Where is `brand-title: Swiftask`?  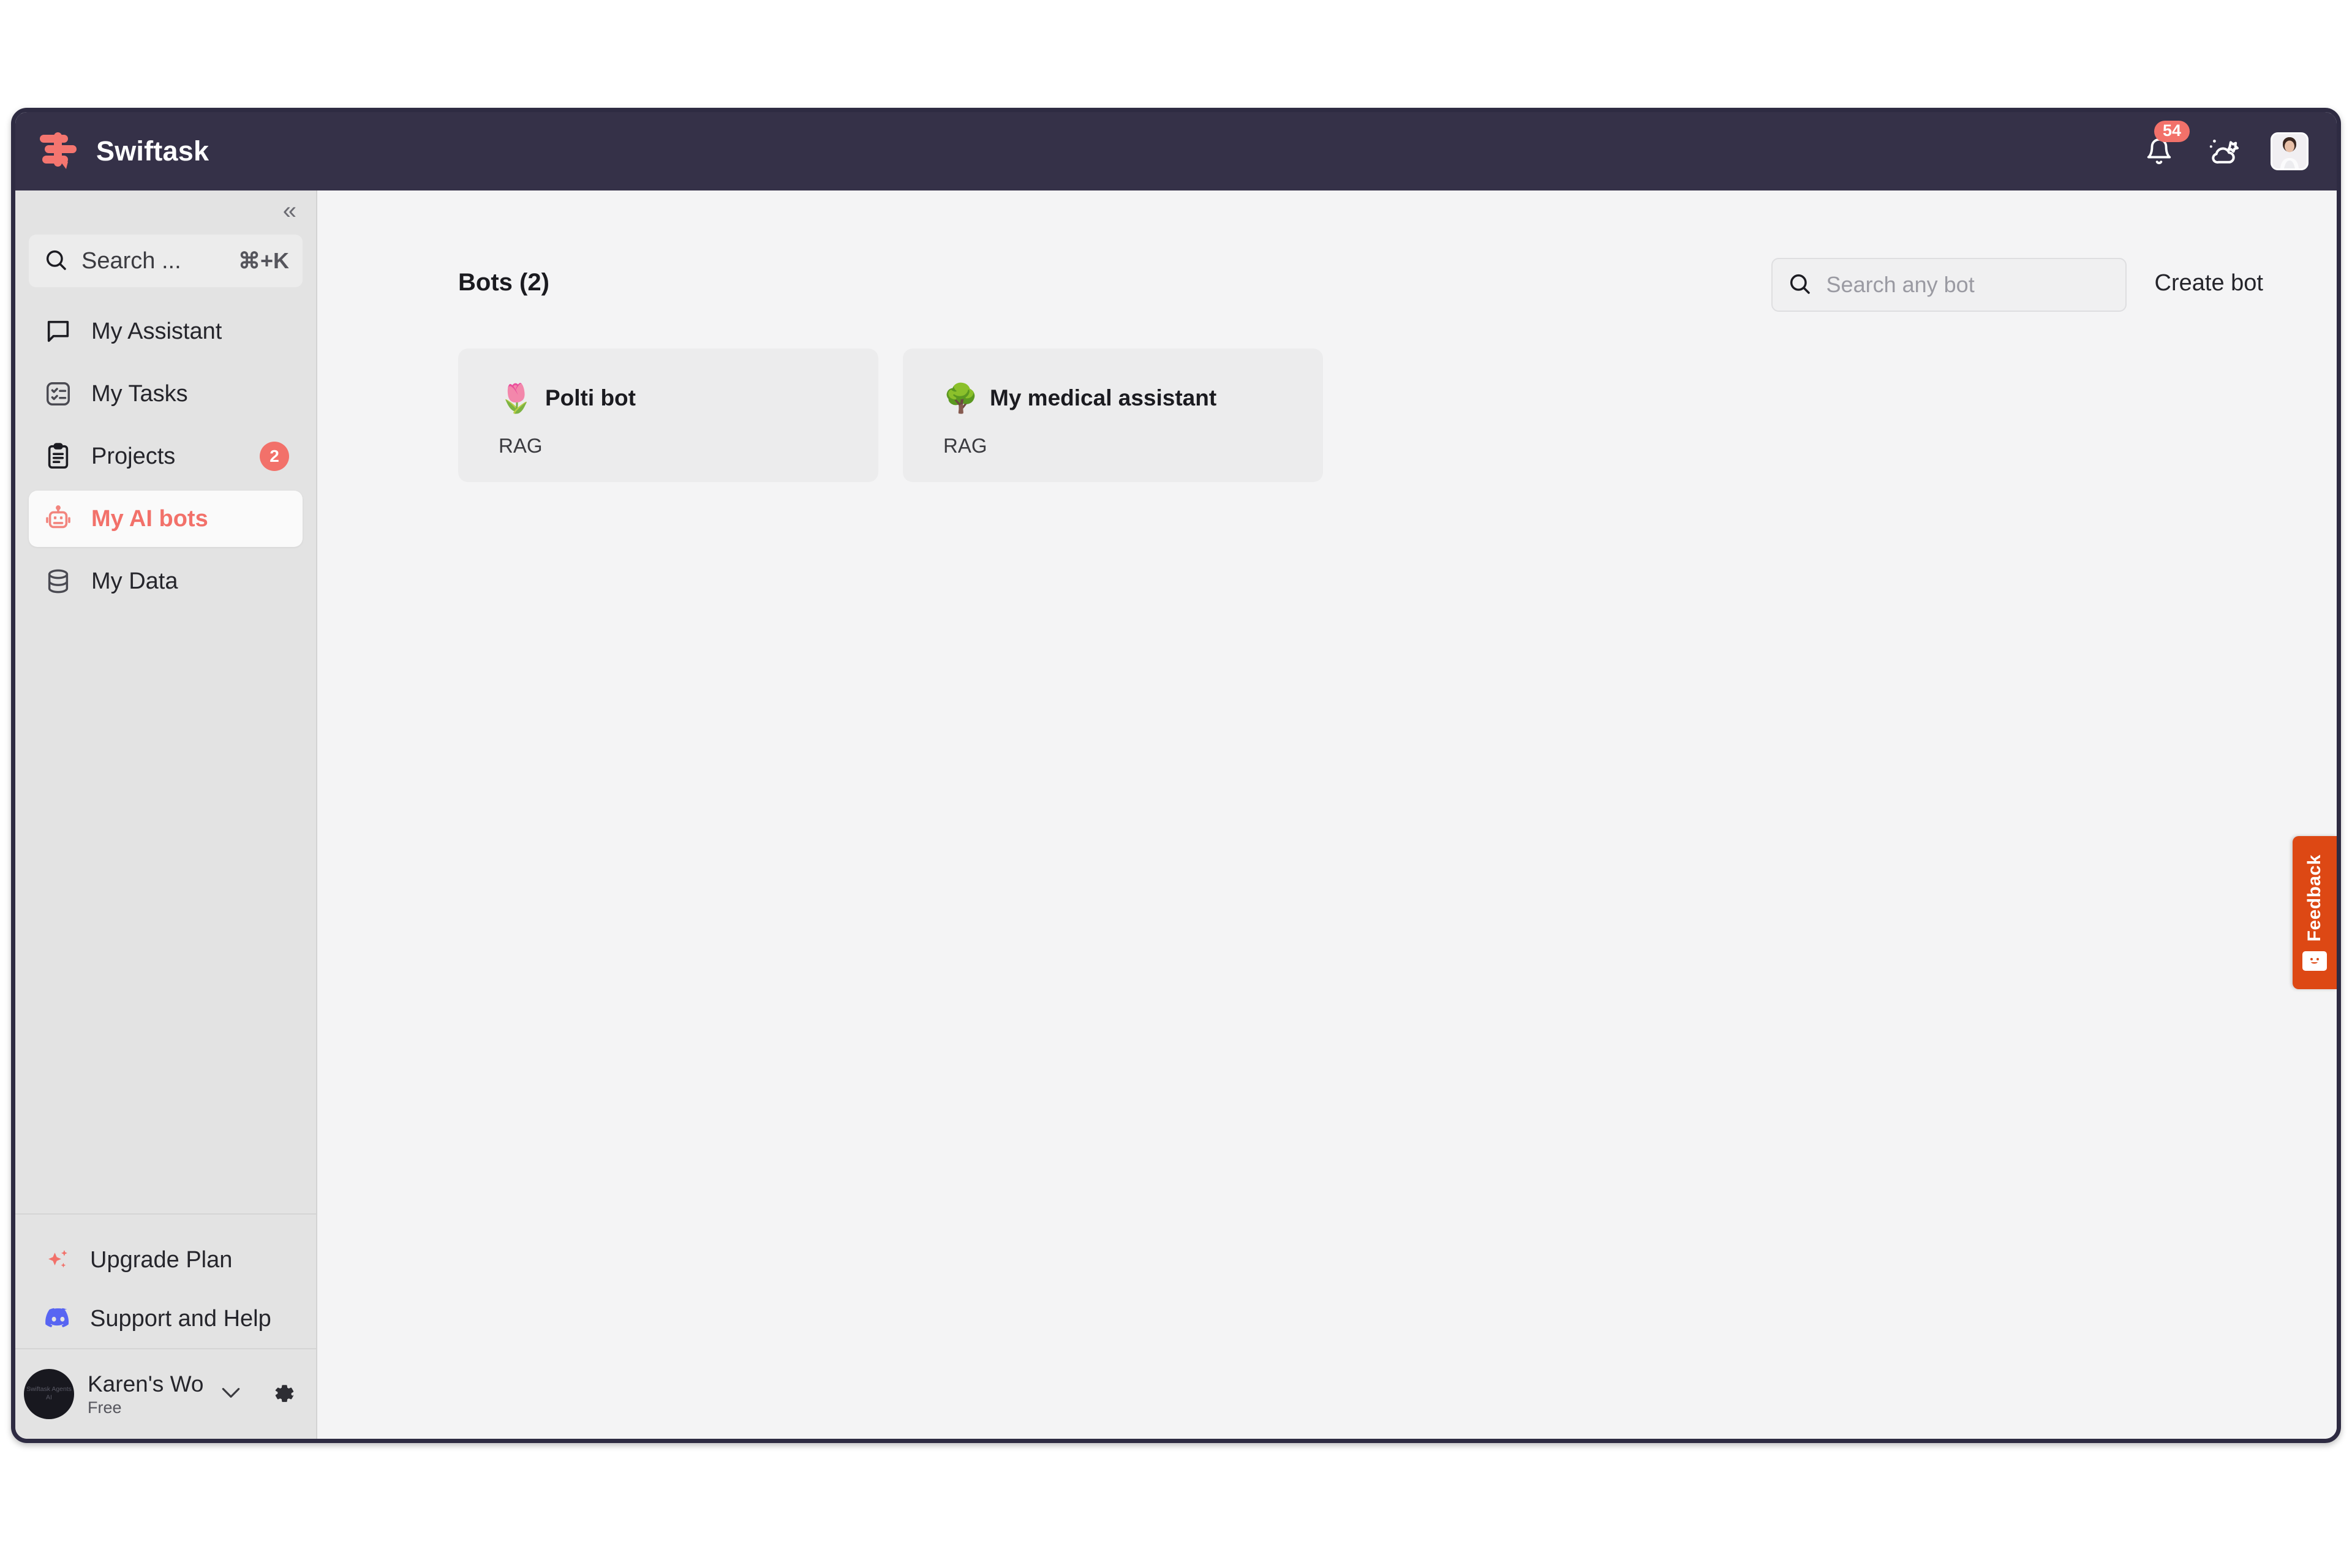
brand-title: Swiftask is located at coordinates (152, 151).